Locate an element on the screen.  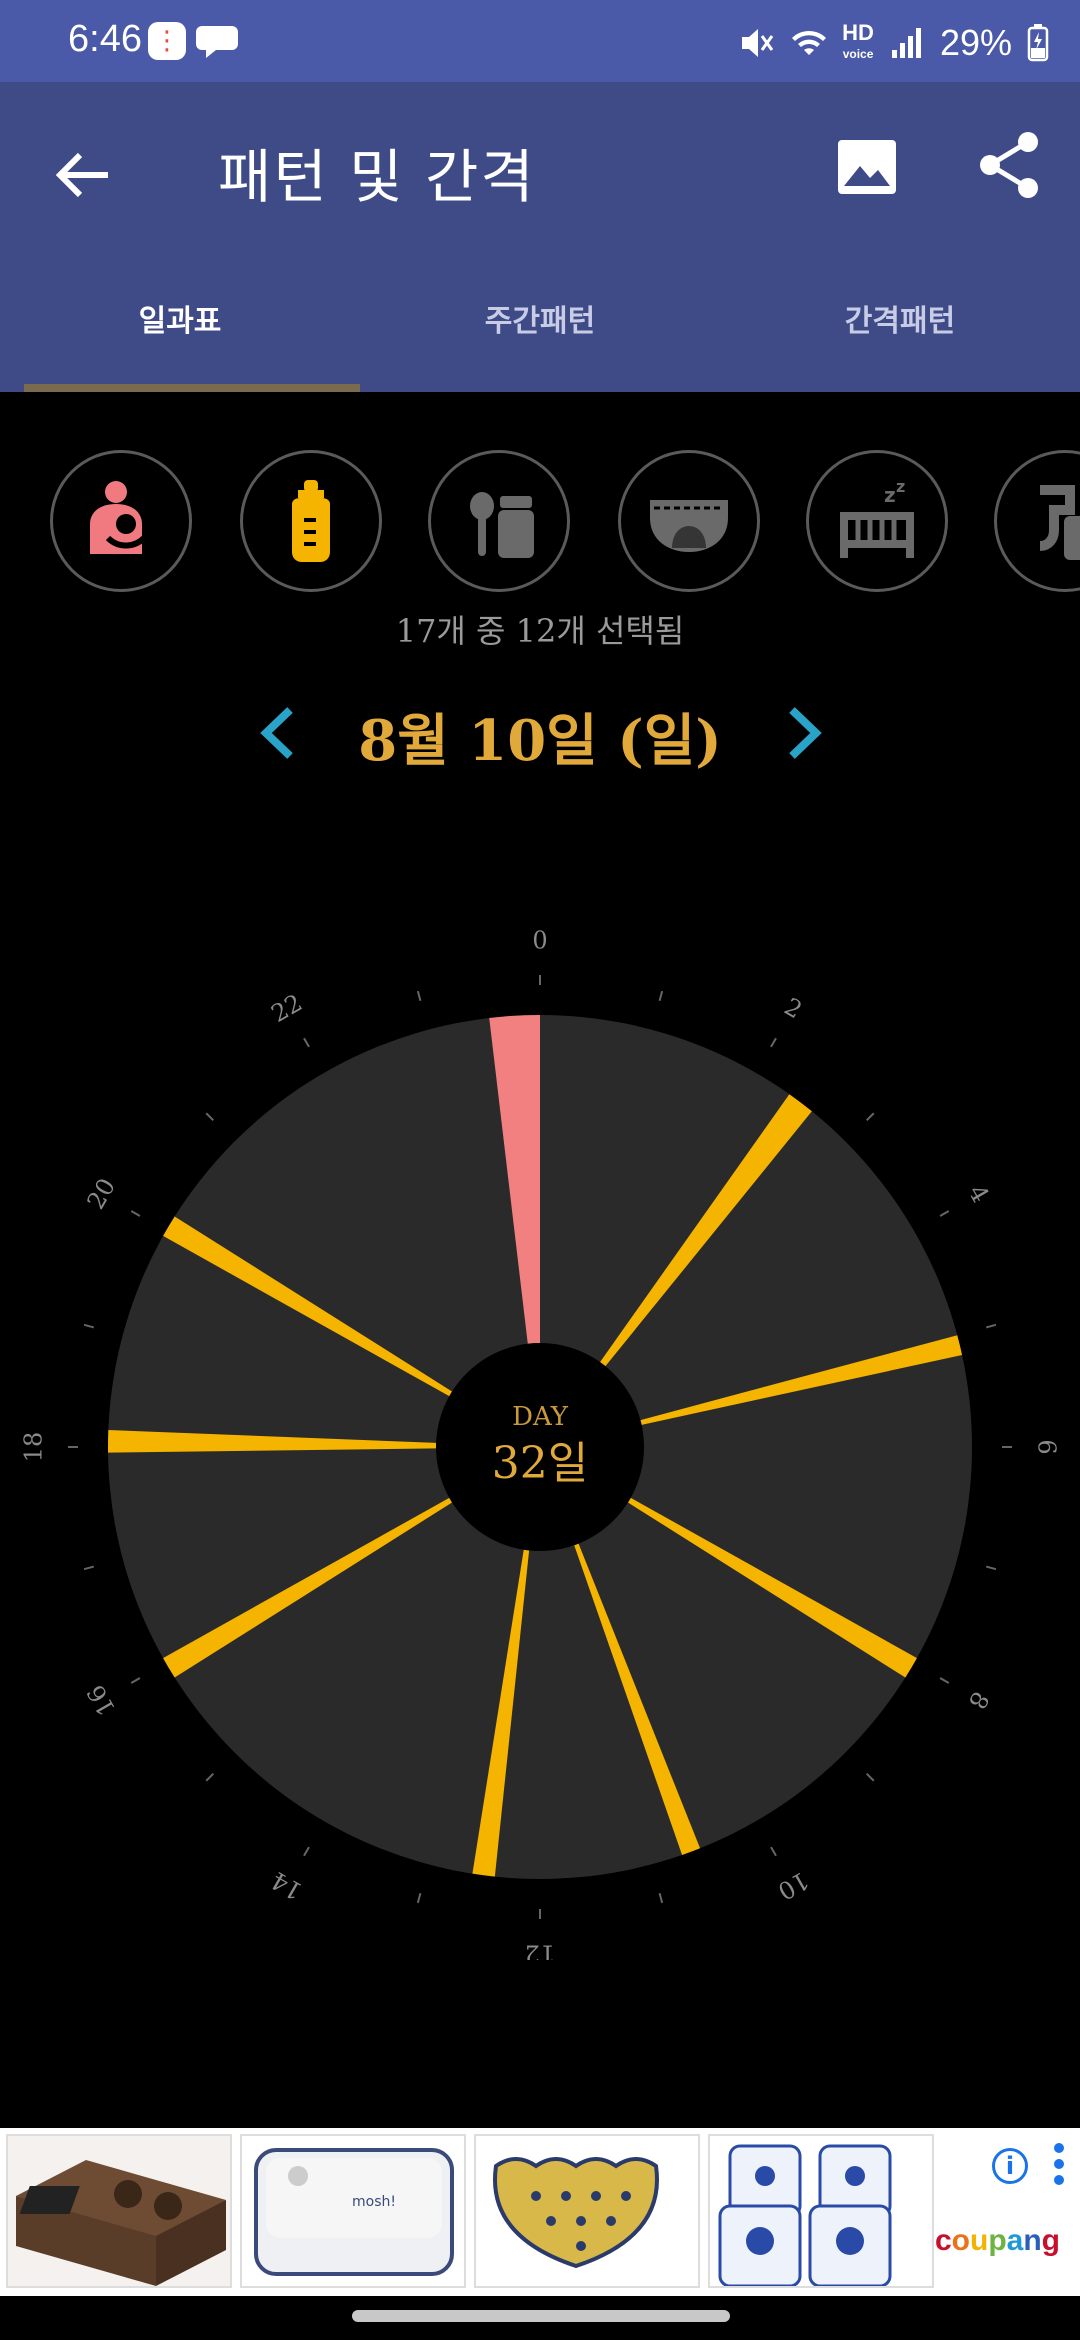
crib-sleep-icon: zz is located at coordinates (877, 517).